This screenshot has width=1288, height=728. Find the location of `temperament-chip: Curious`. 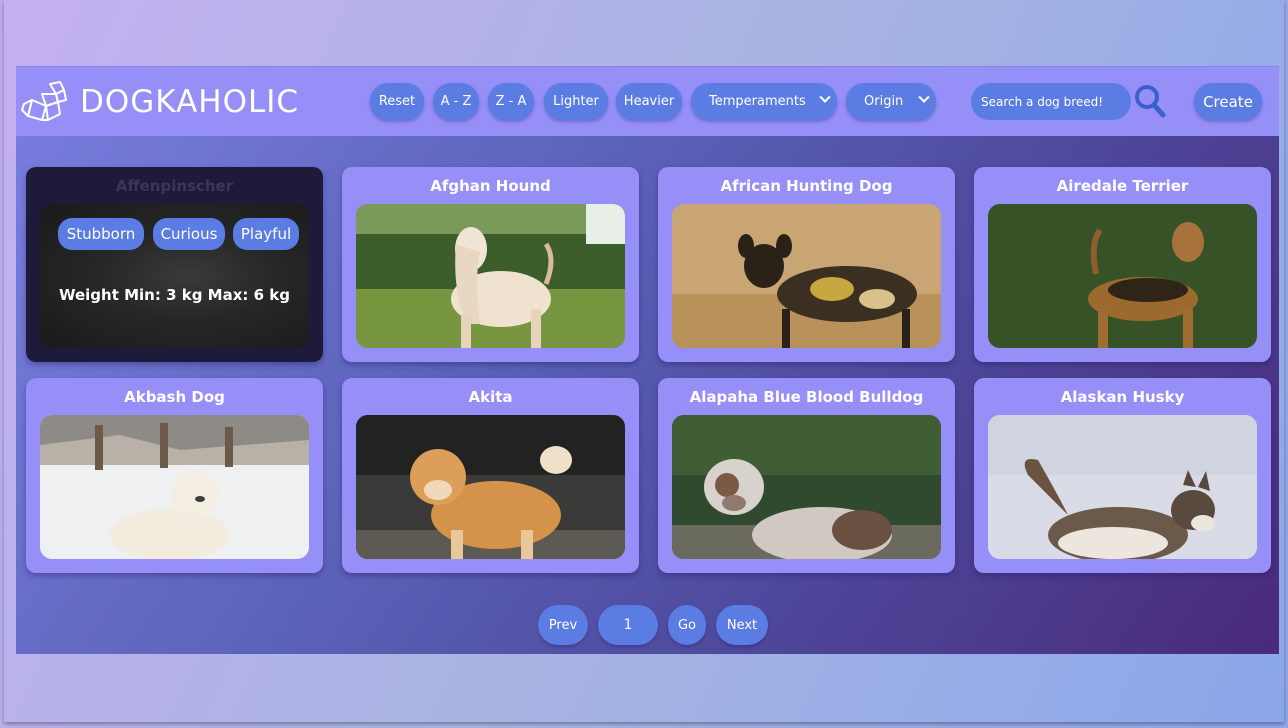

temperament-chip: Curious is located at coordinates (189, 234).